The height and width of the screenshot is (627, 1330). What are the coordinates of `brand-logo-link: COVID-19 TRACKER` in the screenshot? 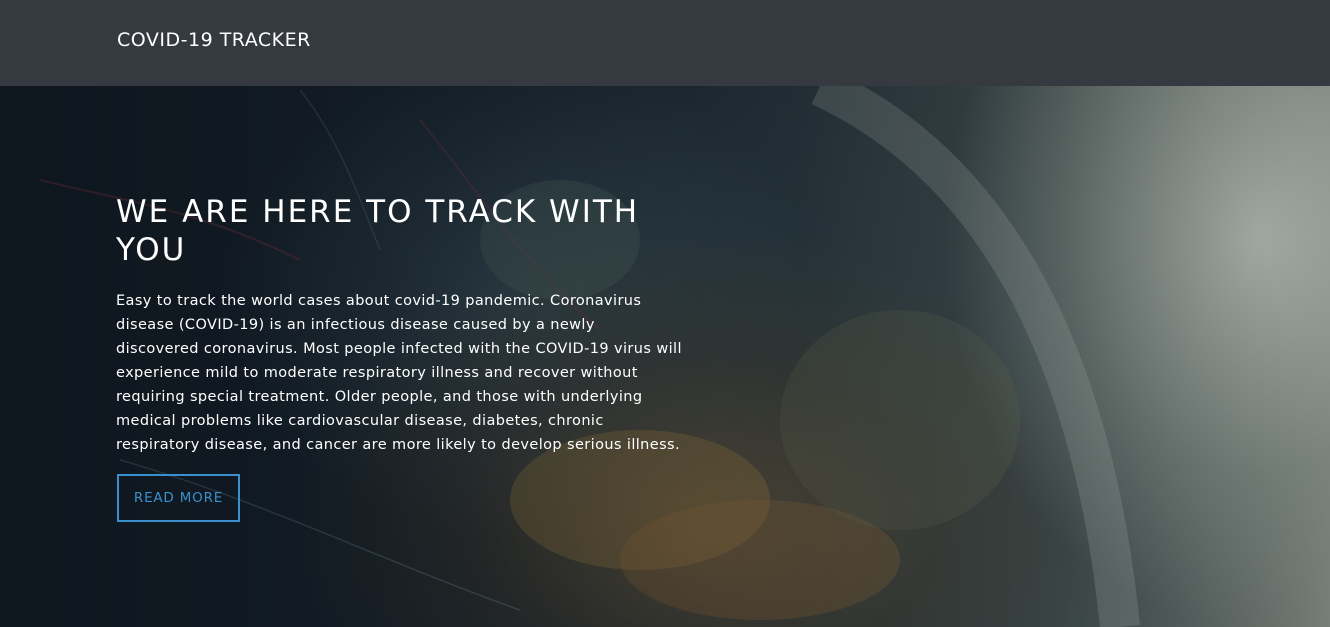 It's located at (214, 40).